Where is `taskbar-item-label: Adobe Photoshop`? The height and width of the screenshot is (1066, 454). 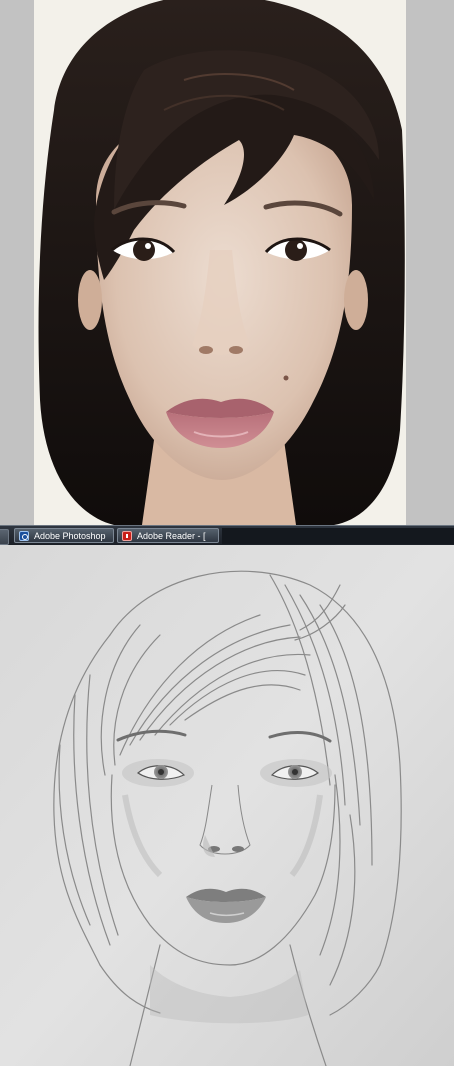
taskbar-item-label: Adobe Photoshop is located at coordinates (70, 536).